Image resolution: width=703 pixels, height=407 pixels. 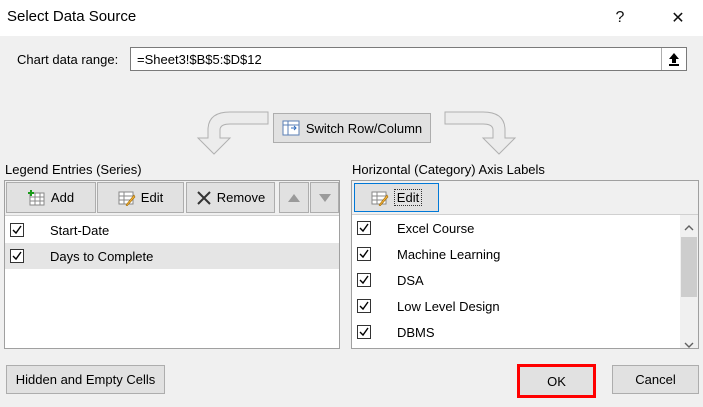 What do you see at coordinates (480, 133) in the screenshot?
I see `right-curved-arrow-icon` at bounding box center [480, 133].